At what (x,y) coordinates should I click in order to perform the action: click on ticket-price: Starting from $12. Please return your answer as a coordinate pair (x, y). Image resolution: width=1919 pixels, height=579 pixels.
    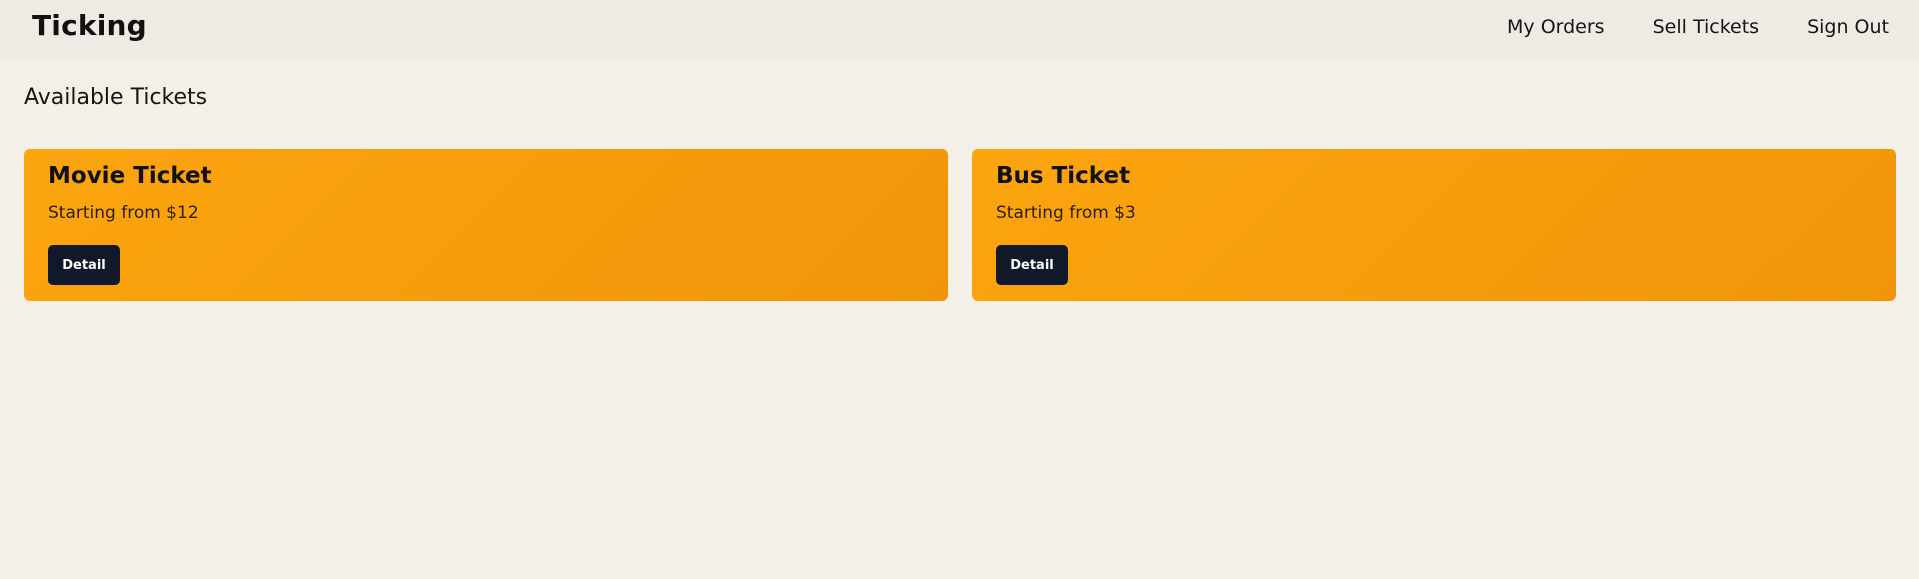
    Looking at the image, I should click on (123, 213).